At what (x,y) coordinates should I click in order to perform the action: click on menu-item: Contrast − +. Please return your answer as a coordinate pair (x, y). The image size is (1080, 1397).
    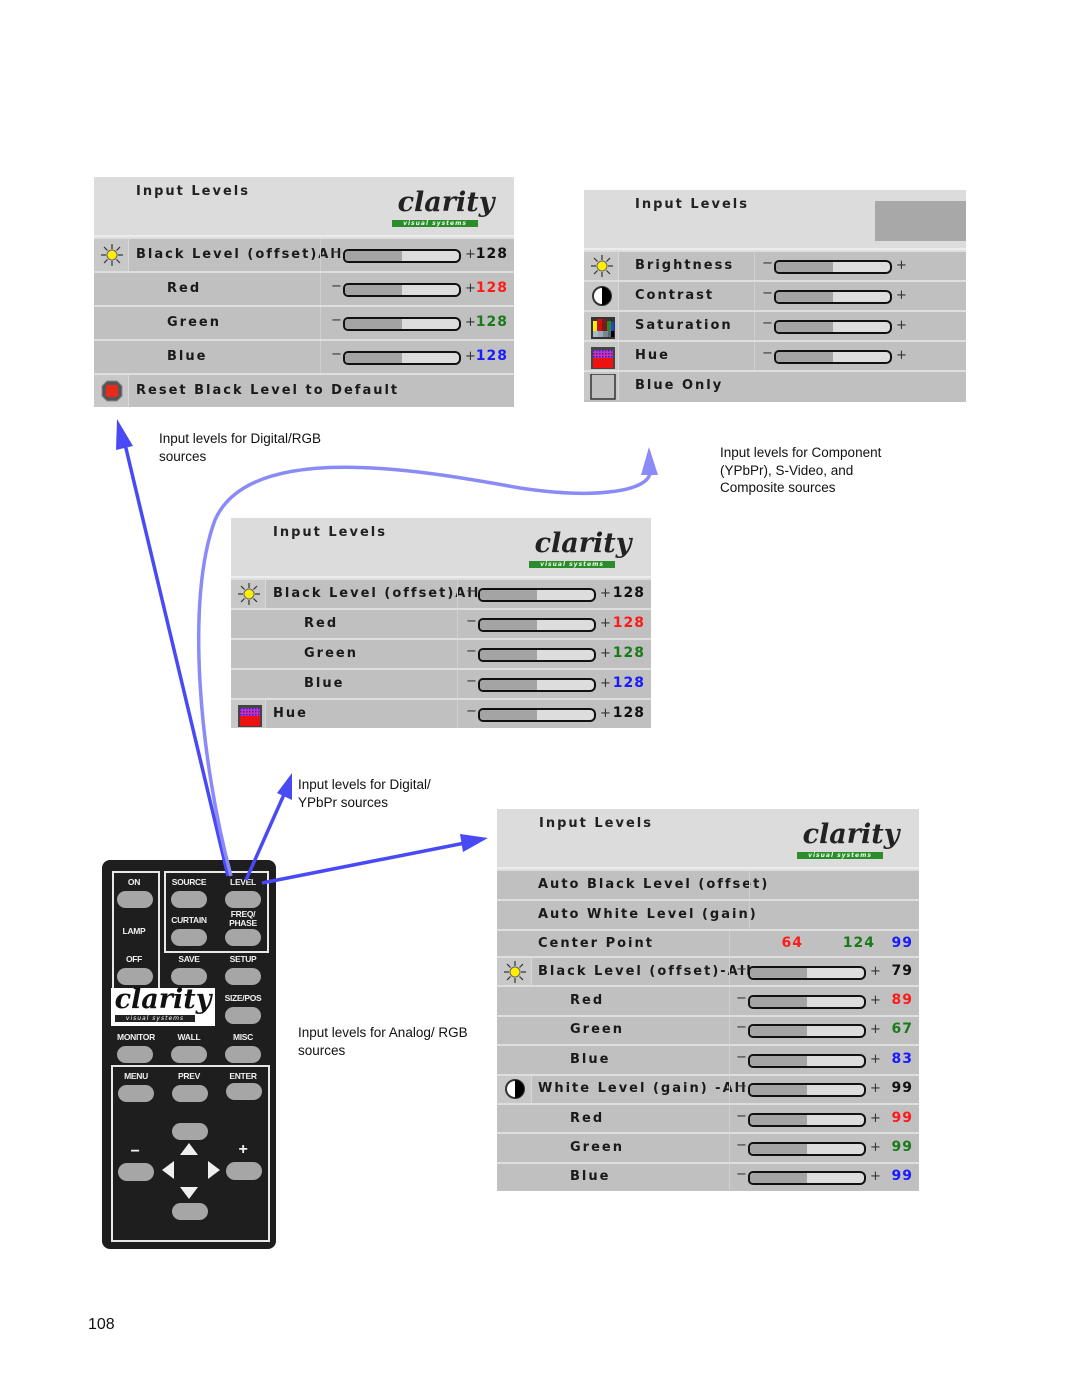
    Looking at the image, I should click on (775, 295).